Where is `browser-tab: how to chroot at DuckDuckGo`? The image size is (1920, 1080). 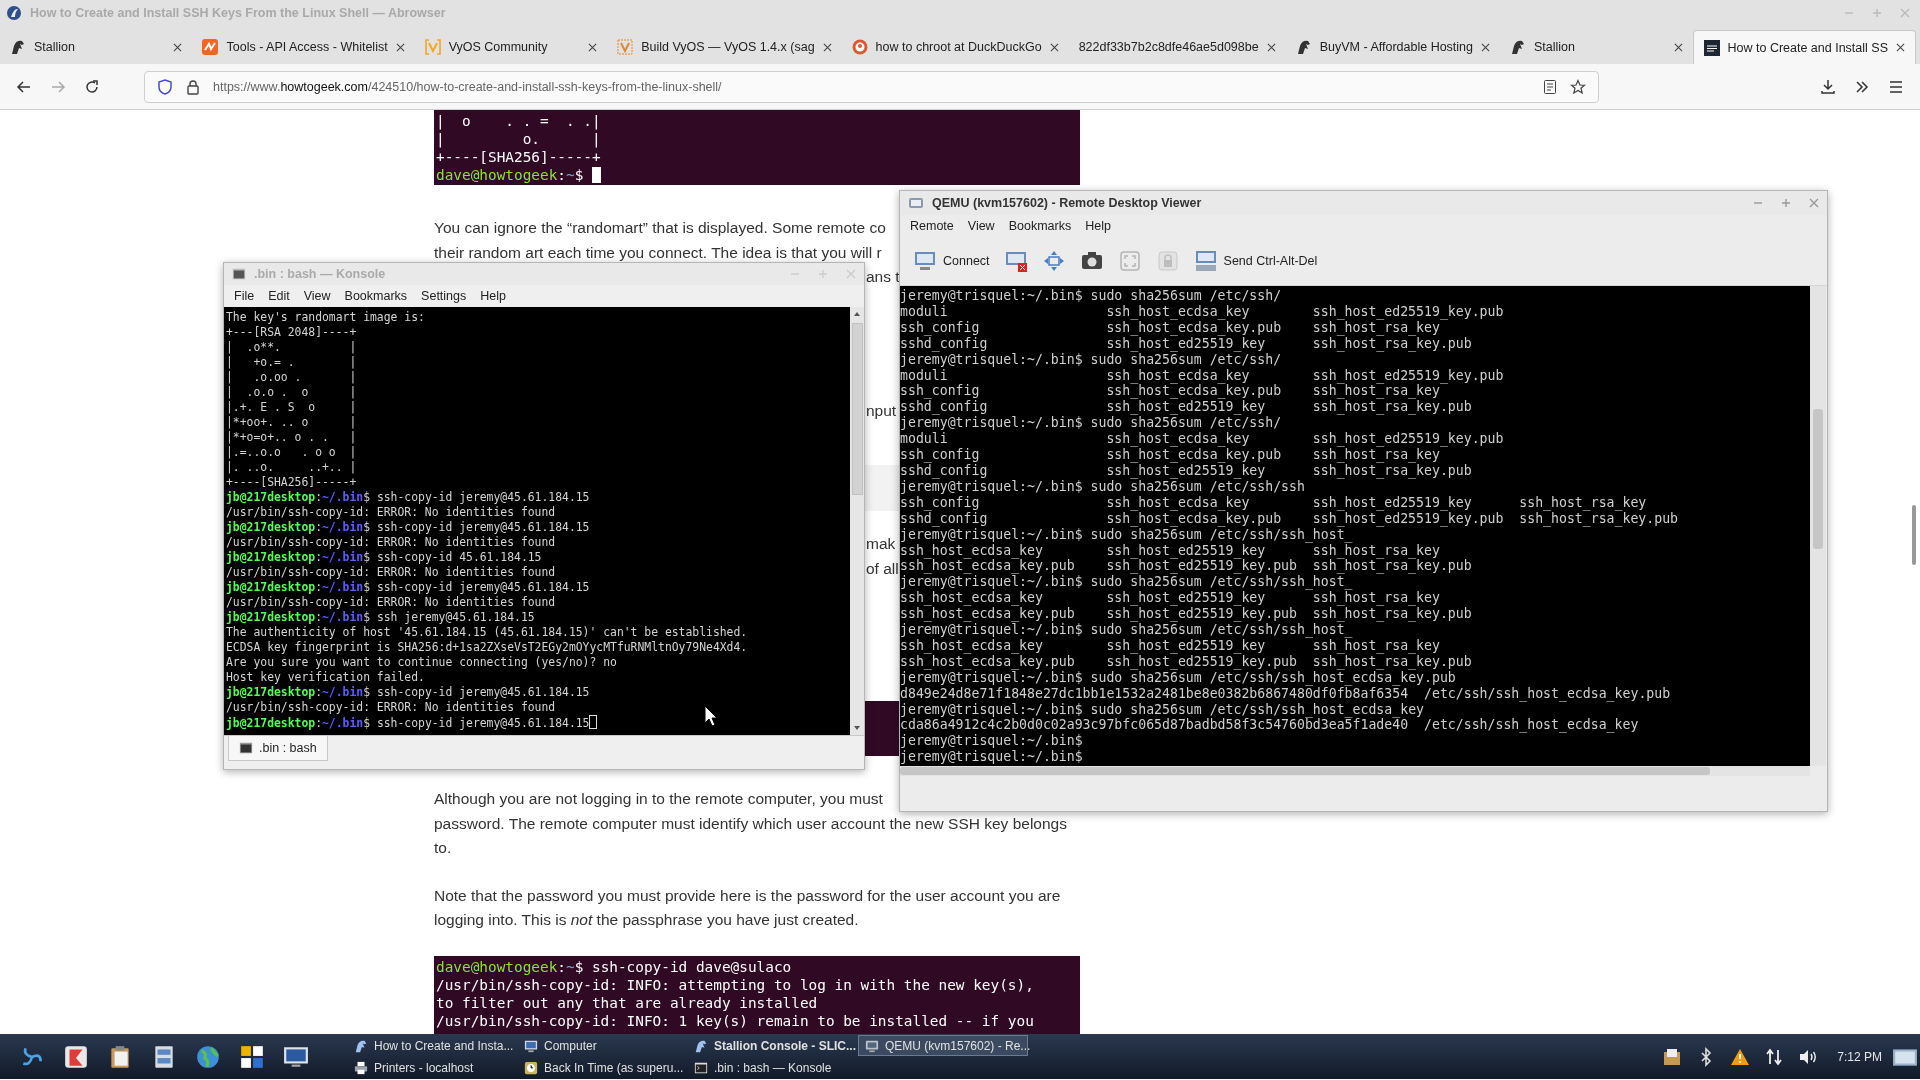 browser-tab: how to chroot at DuckDuckGo is located at coordinates (955, 47).